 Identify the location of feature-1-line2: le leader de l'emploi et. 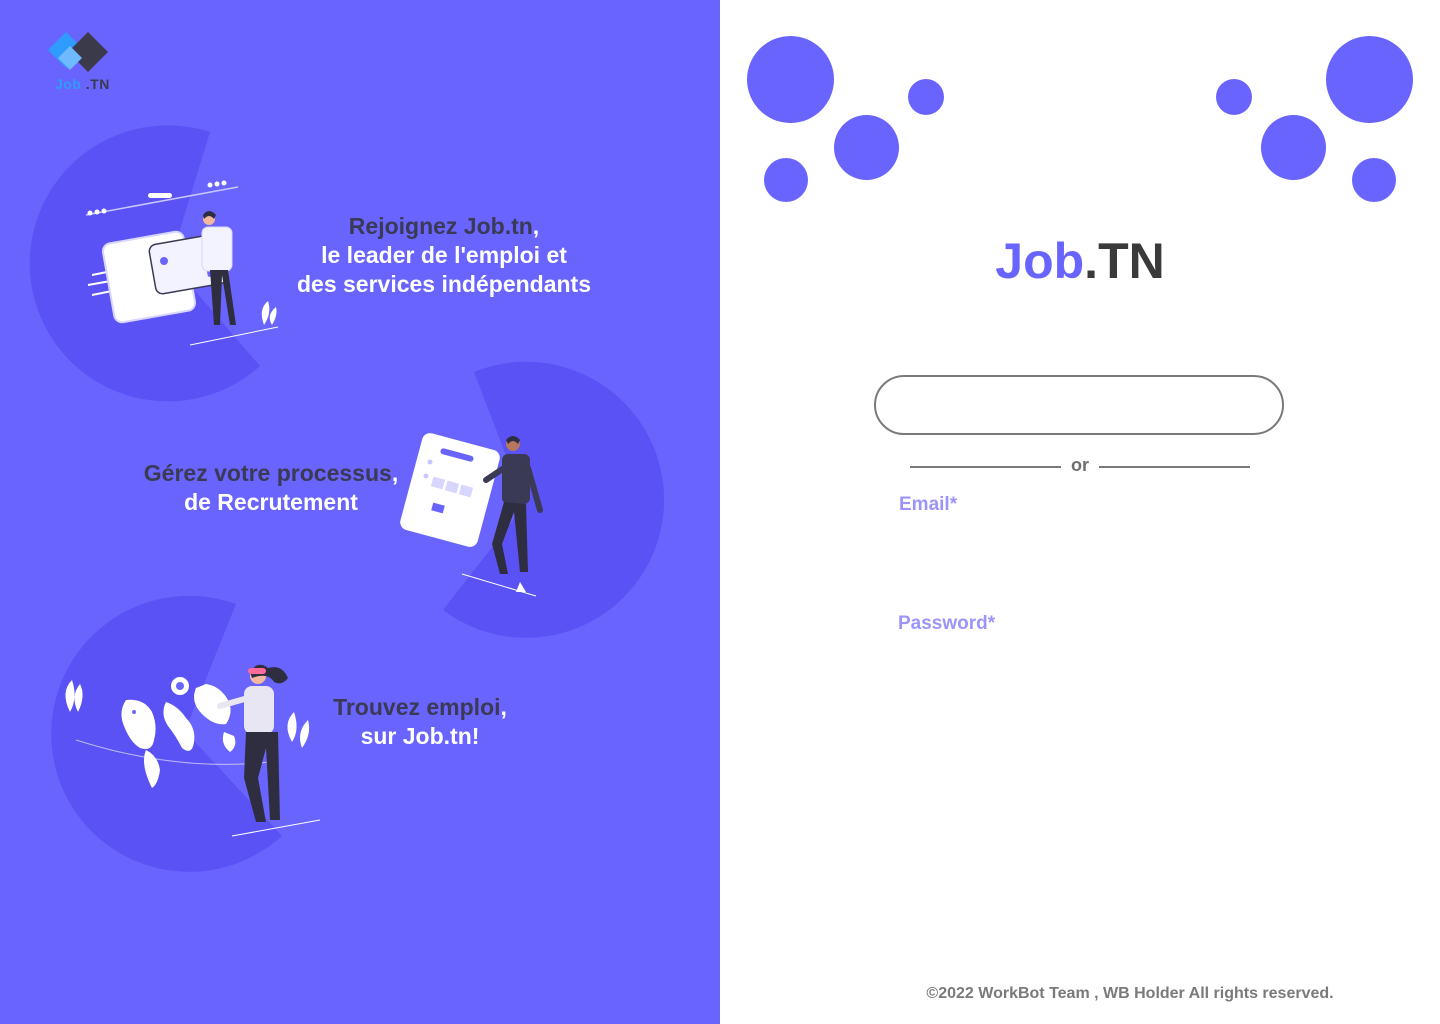
(444, 255).